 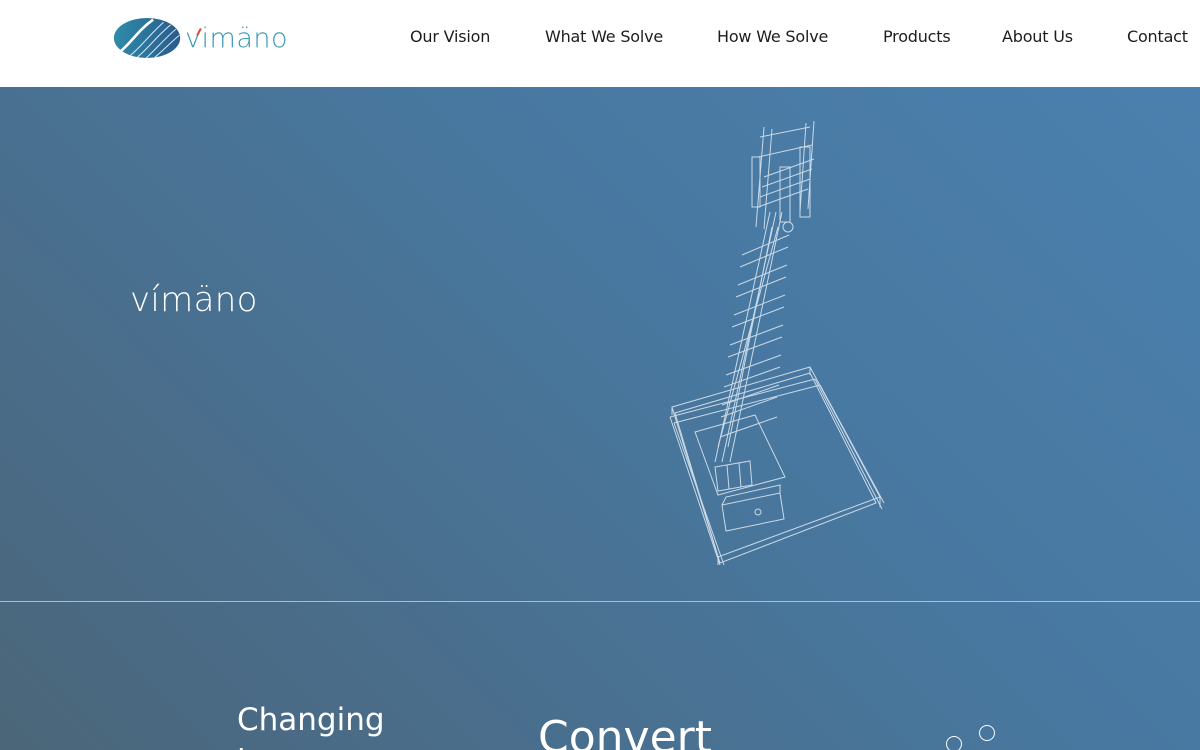 I want to click on section-heading-changing: Changing, so click(x=311, y=720).